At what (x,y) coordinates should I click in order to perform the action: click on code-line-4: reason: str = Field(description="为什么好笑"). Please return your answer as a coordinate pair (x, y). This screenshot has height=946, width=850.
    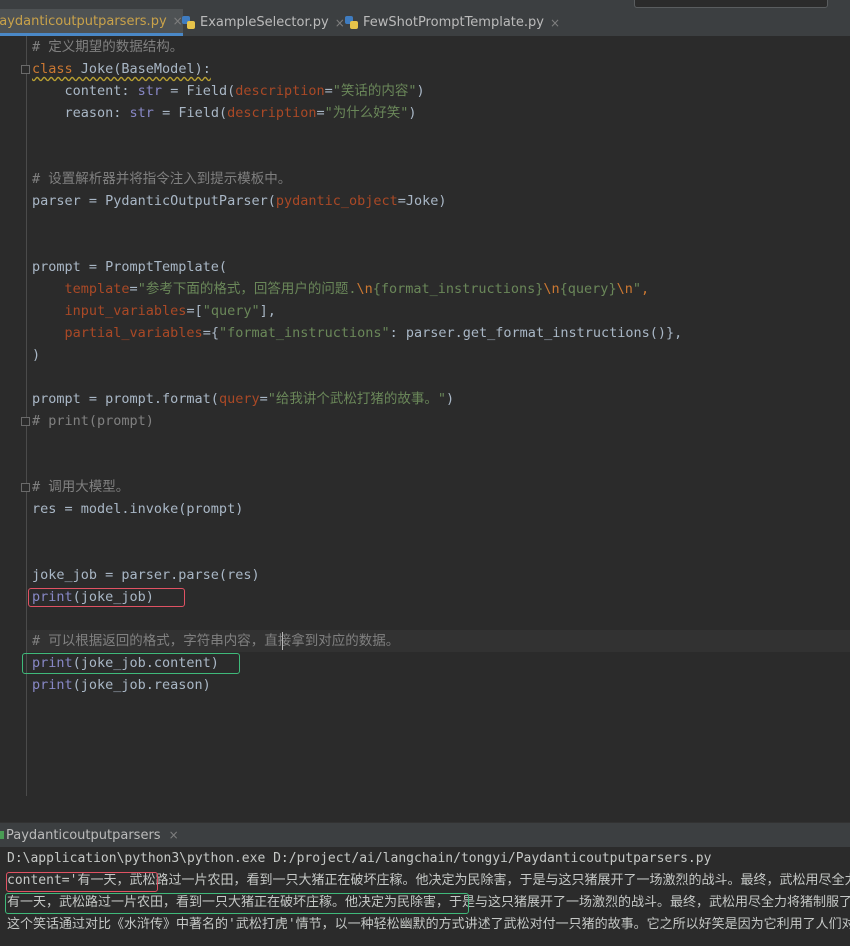
    Looking at the image, I should click on (224, 113).